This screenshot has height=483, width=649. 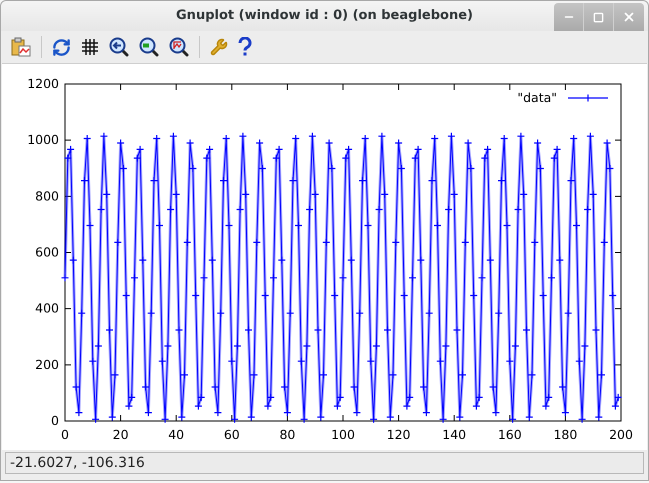 I want to click on window-title: Gnuplot (window id : 0) (on beaglebone), so click(x=324, y=16).